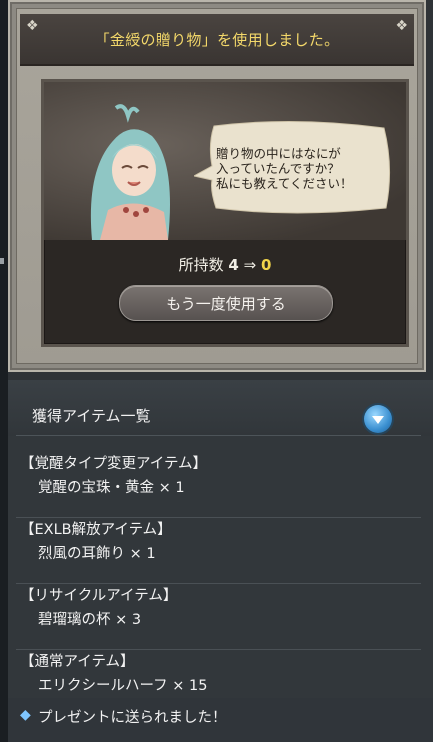  What do you see at coordinates (250, 265) in the screenshot?
I see `arrow-icon: ⇒` at bounding box center [250, 265].